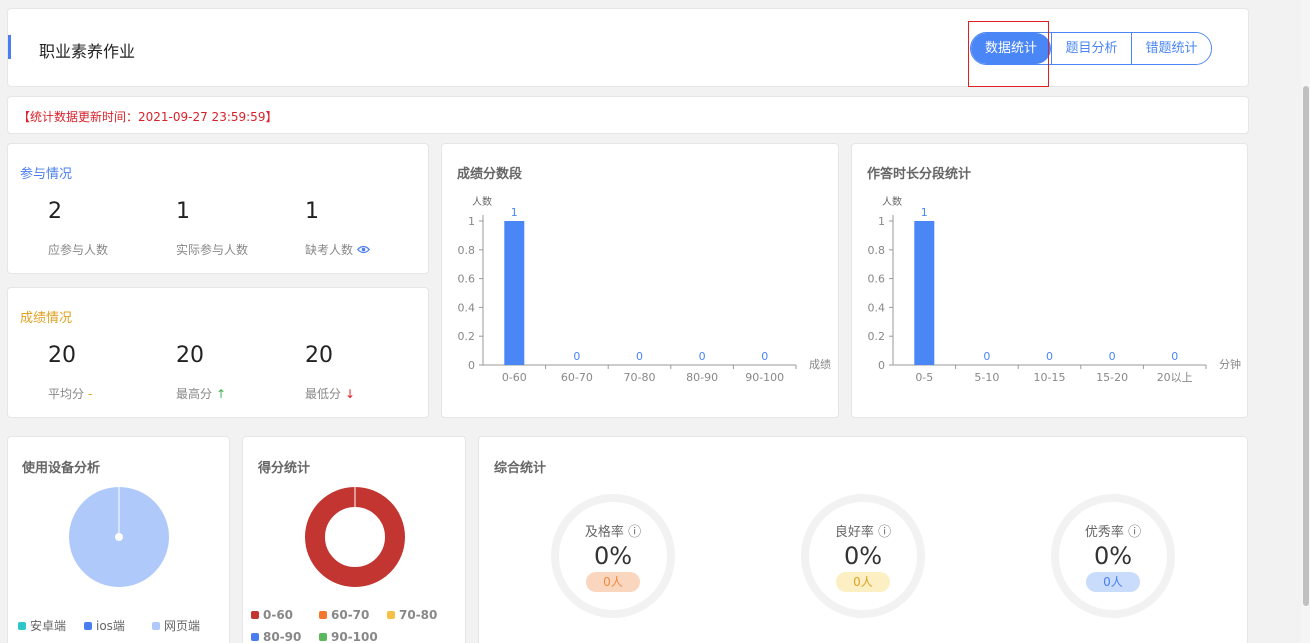 The width and height of the screenshot is (1310, 643). What do you see at coordinates (863, 556) in the screenshot?
I see `good-rate-ring: 良好率 ⓘ 0% 0人` at bounding box center [863, 556].